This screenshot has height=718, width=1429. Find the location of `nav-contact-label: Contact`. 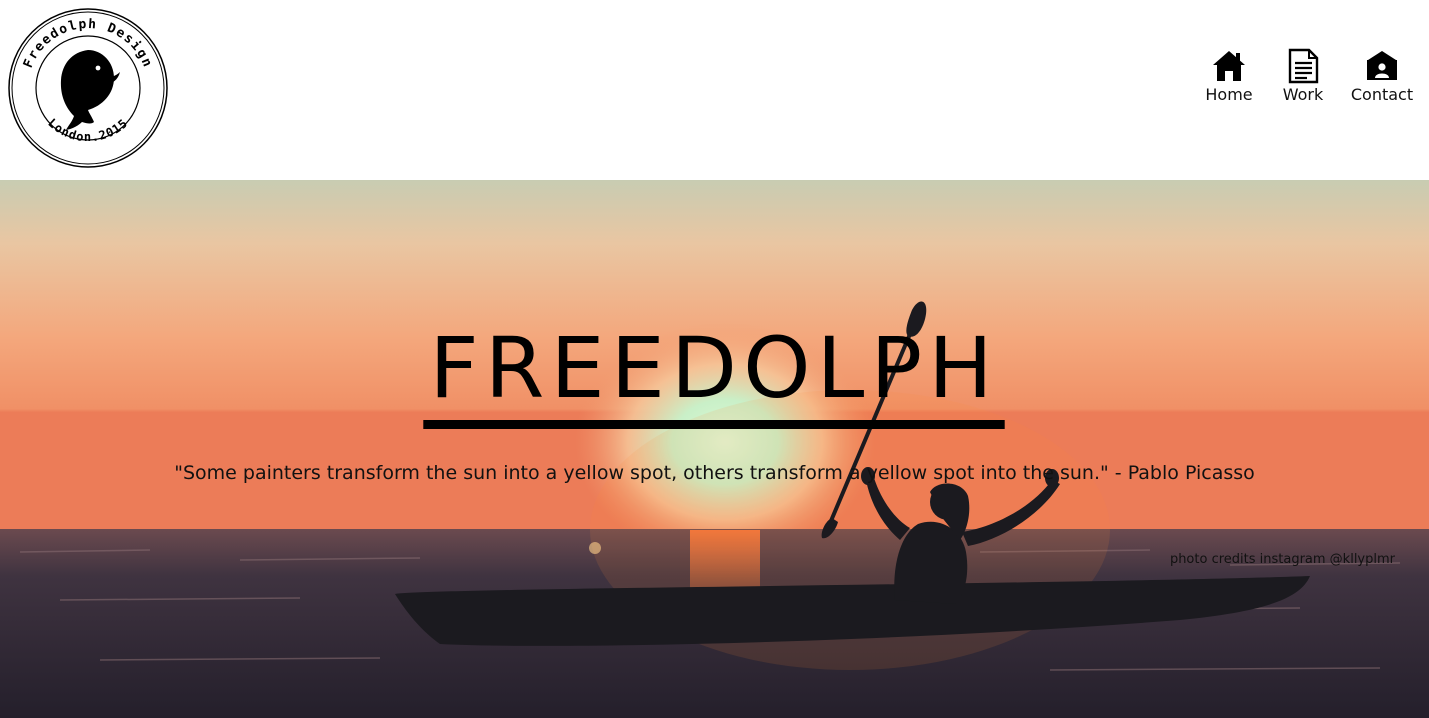

nav-contact-label: Contact is located at coordinates (1382, 94).